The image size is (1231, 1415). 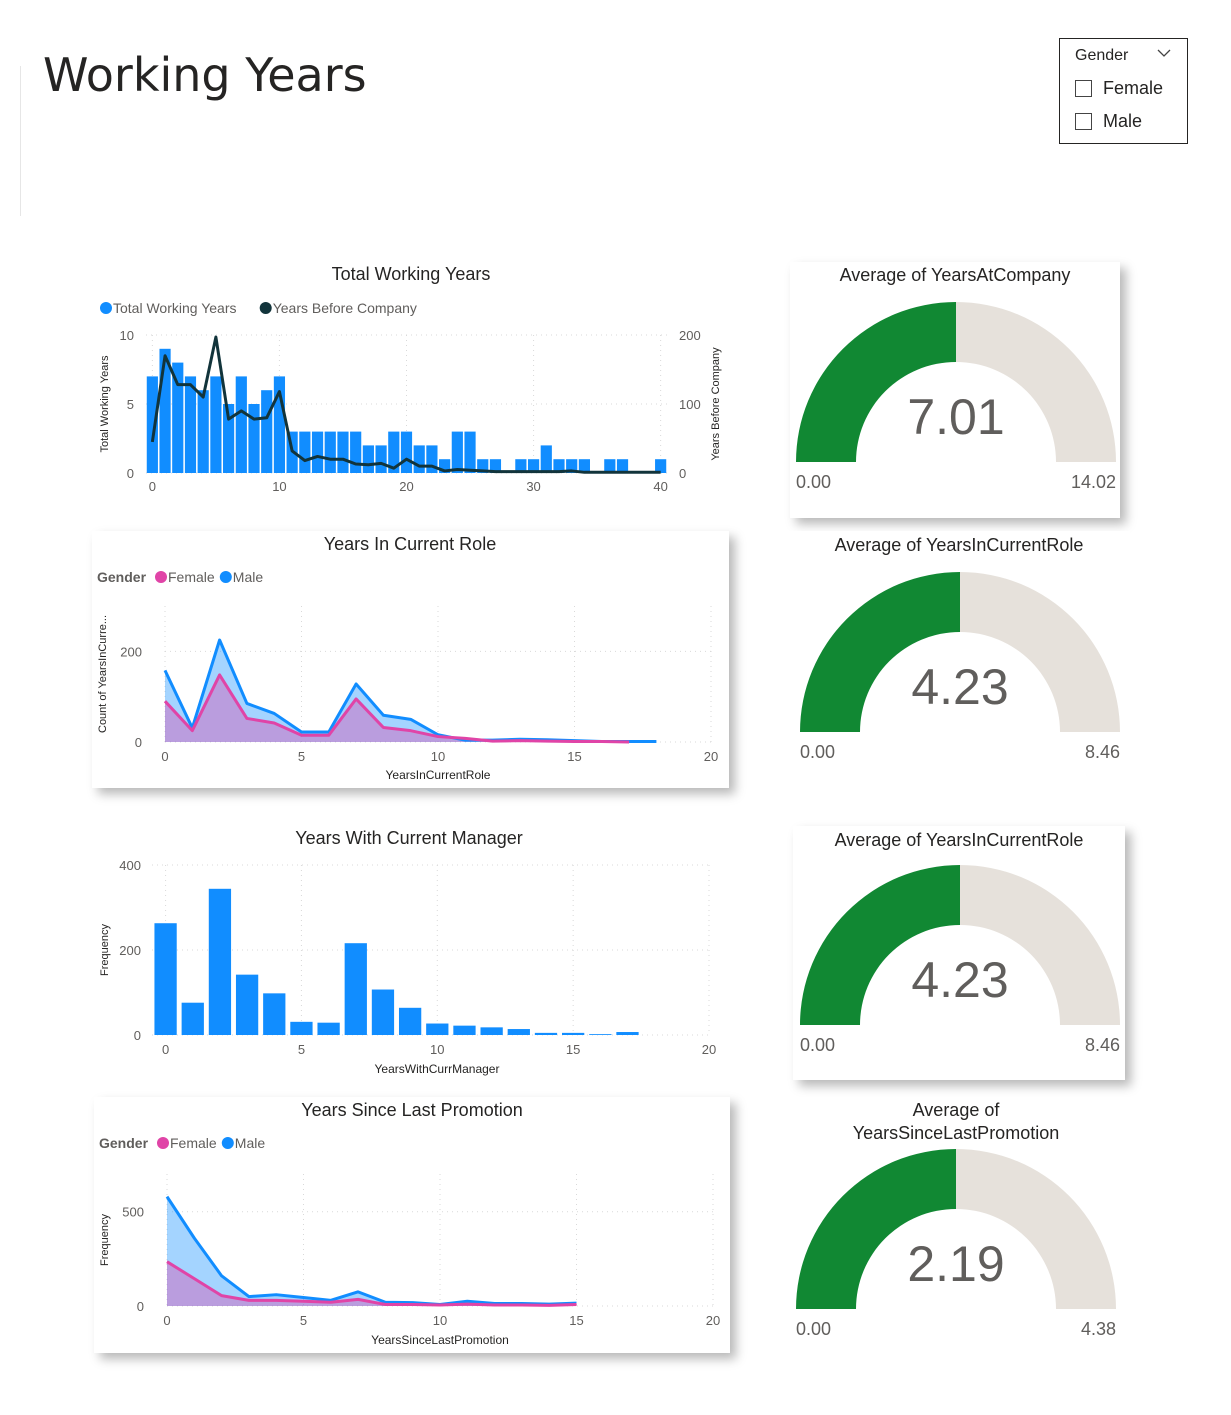 What do you see at coordinates (716, 404) in the screenshot?
I see `y2-axis-title: Years Before Company` at bounding box center [716, 404].